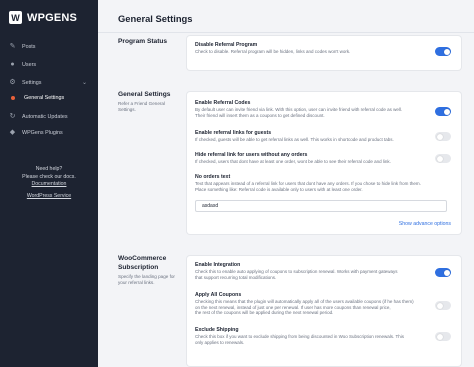 This screenshot has height=367, width=474. What do you see at coordinates (12, 82) in the screenshot?
I see `gear-icon: ⚙` at bounding box center [12, 82].